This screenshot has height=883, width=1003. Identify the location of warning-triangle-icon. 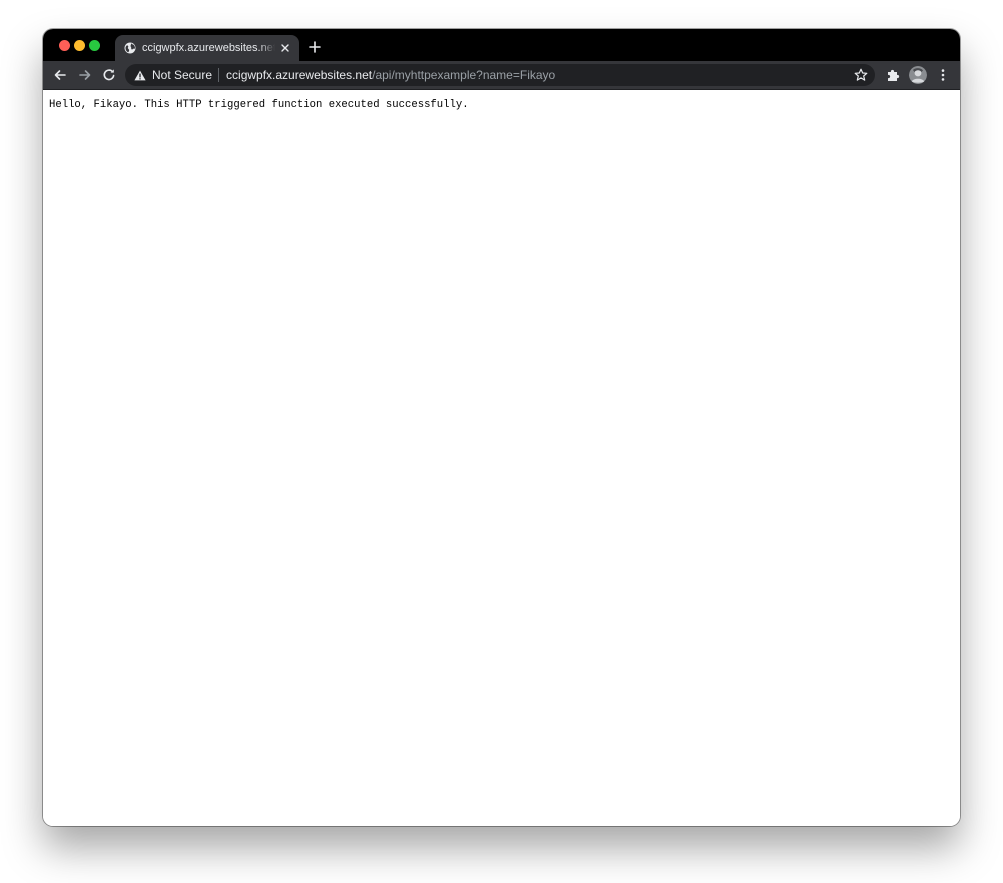
(140, 75).